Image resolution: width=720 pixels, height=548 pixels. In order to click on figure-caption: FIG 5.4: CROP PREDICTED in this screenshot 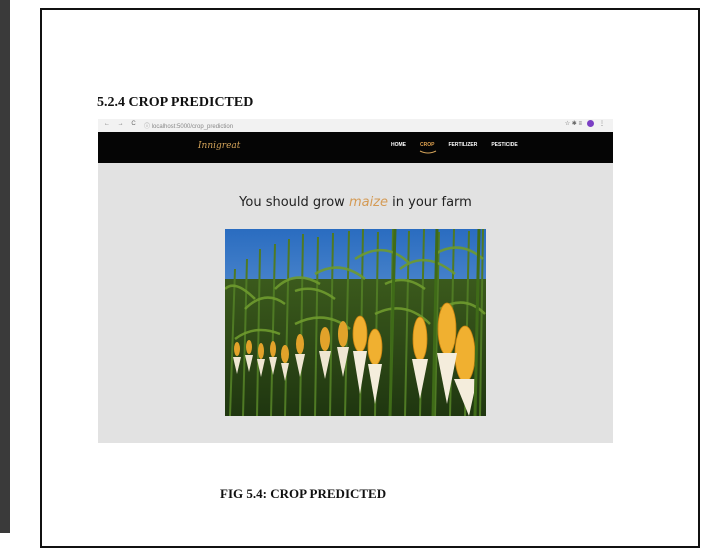, I will do `click(303, 493)`.